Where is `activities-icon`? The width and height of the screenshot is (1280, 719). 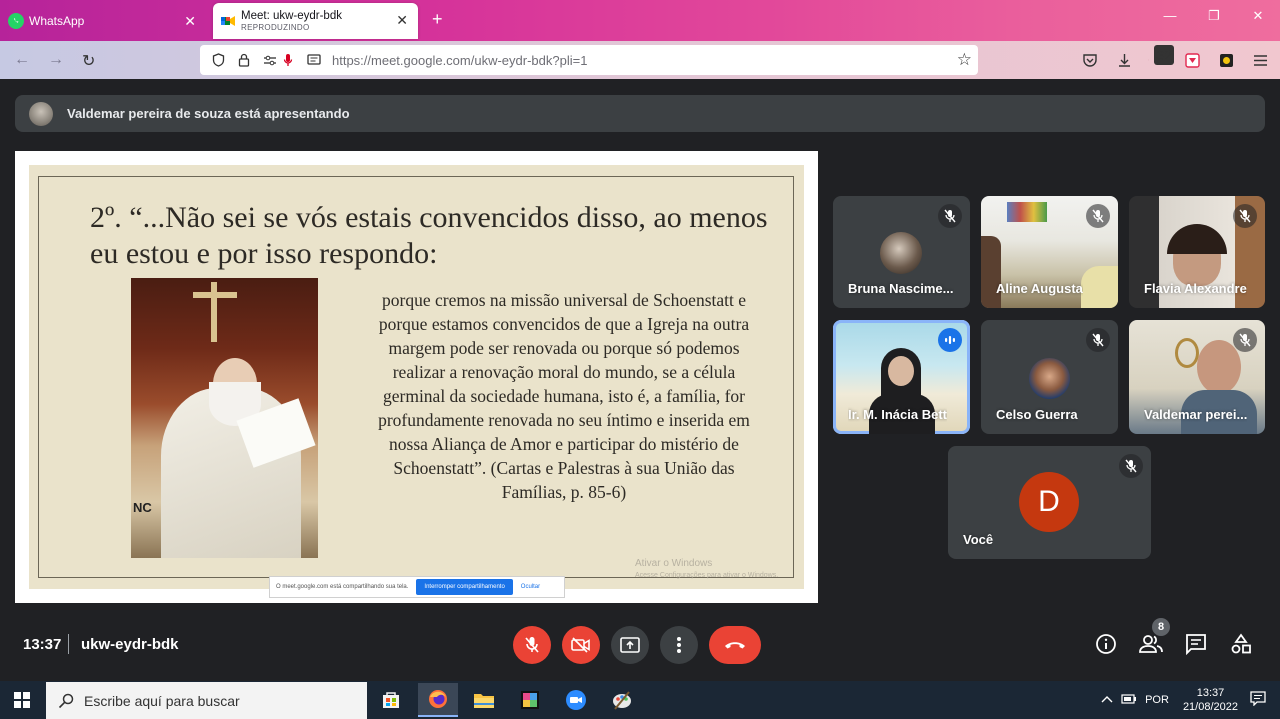
activities-icon is located at coordinates (1241, 643).